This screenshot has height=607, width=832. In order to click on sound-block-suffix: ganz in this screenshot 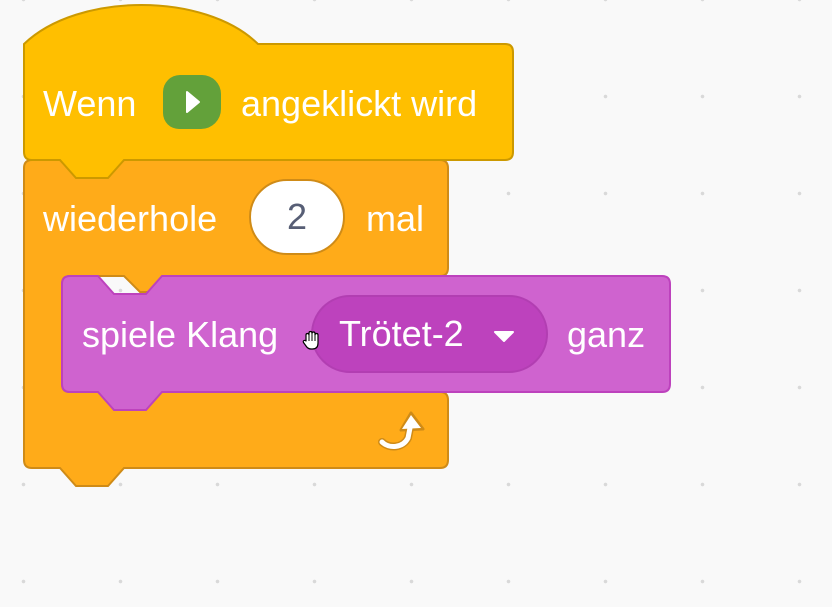, I will do `click(606, 334)`.